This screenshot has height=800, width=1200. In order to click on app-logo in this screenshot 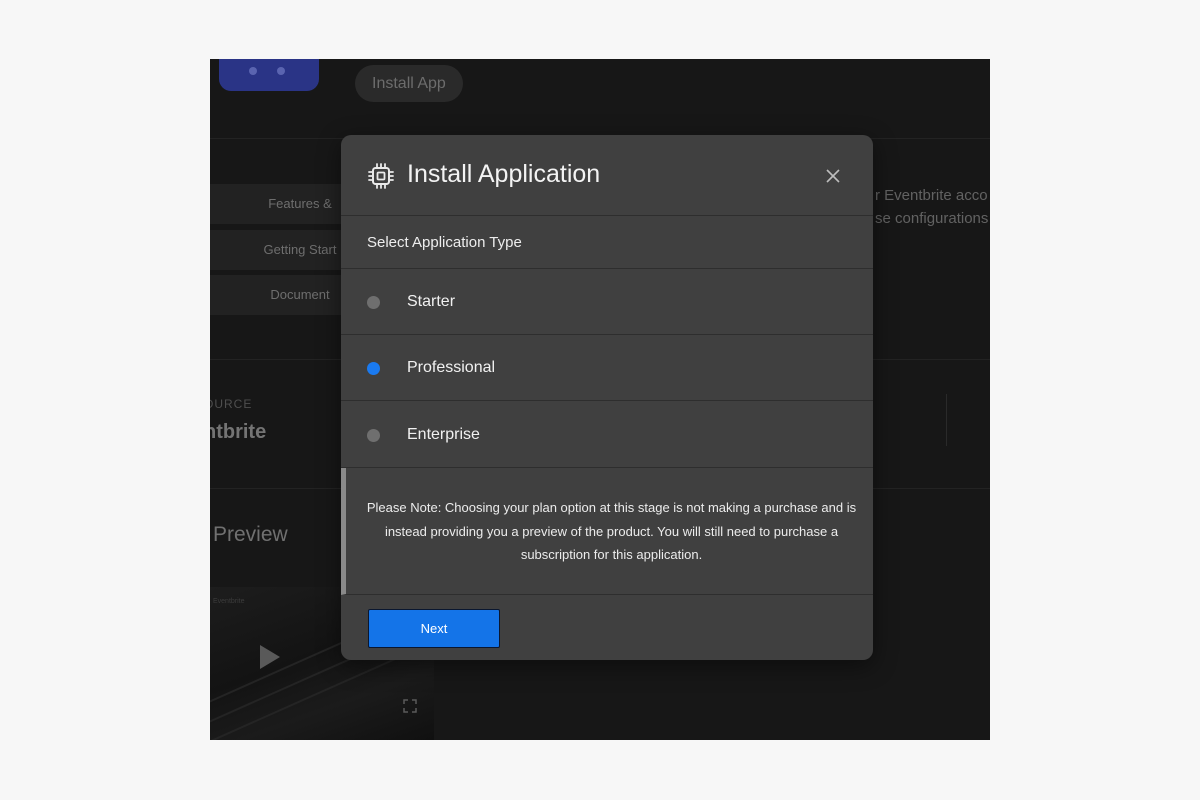, I will do `click(269, 75)`.